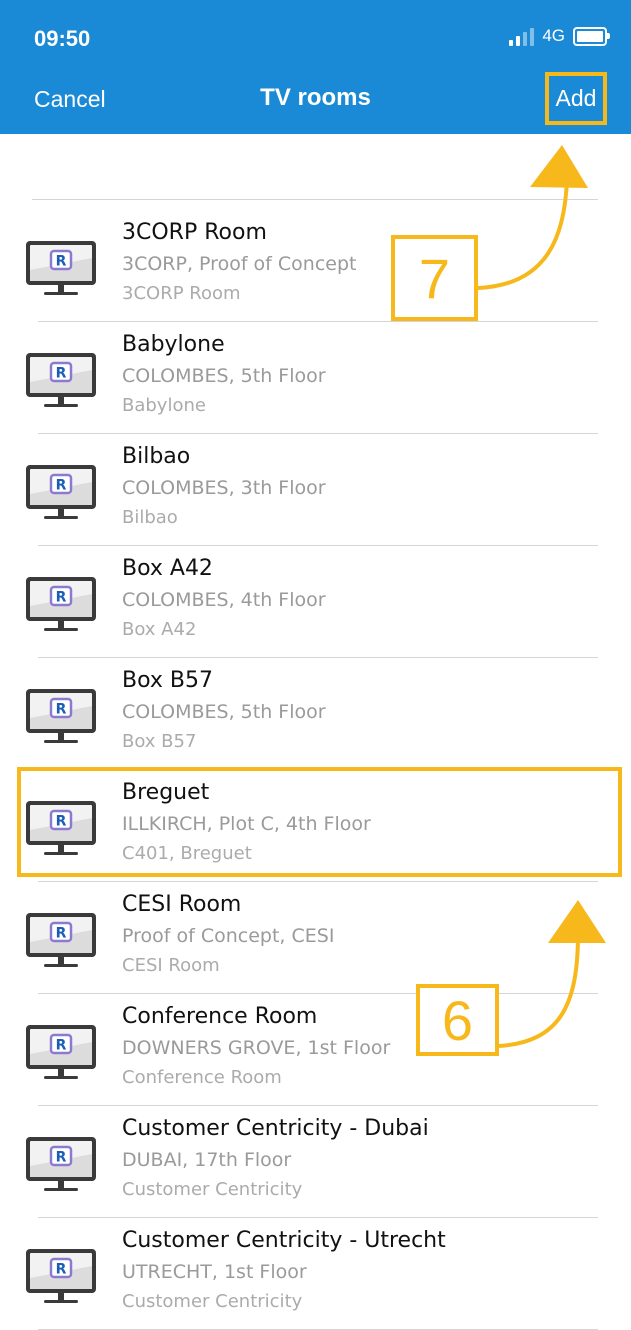  I want to click on room-detail: 3CORP Room, so click(181, 293).